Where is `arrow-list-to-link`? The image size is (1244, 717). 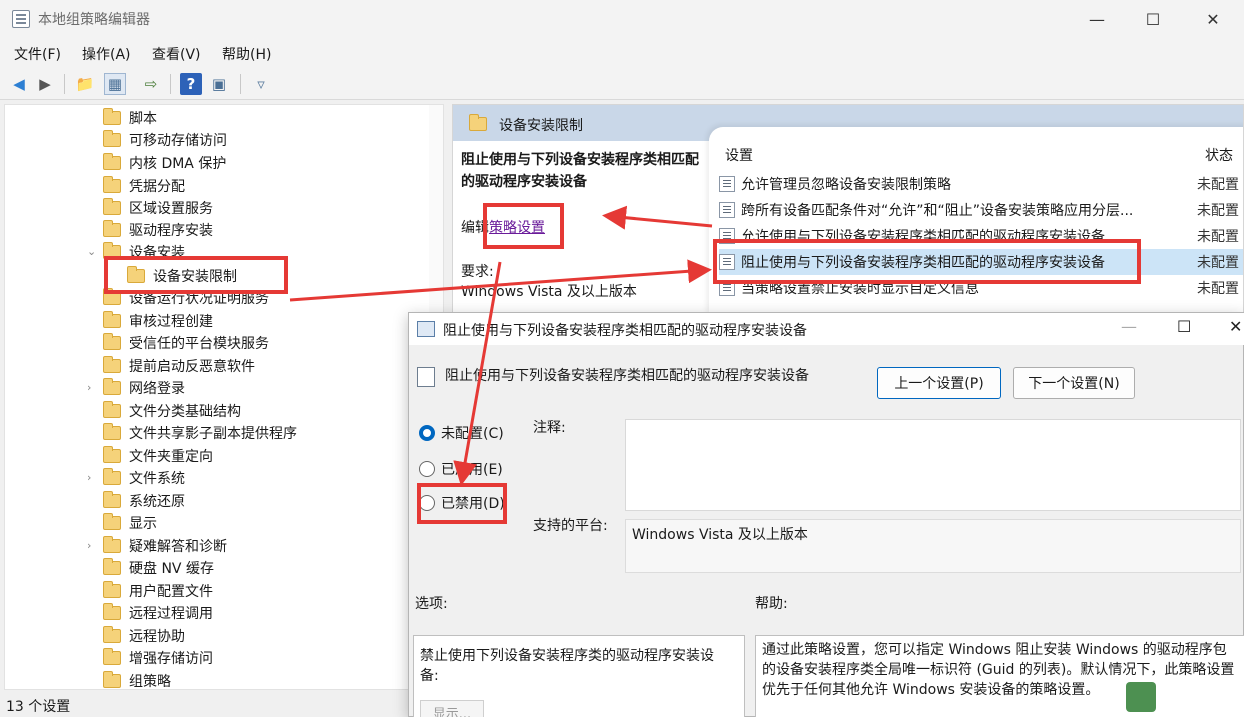
arrow-list-to-link is located at coordinates (657, 217).